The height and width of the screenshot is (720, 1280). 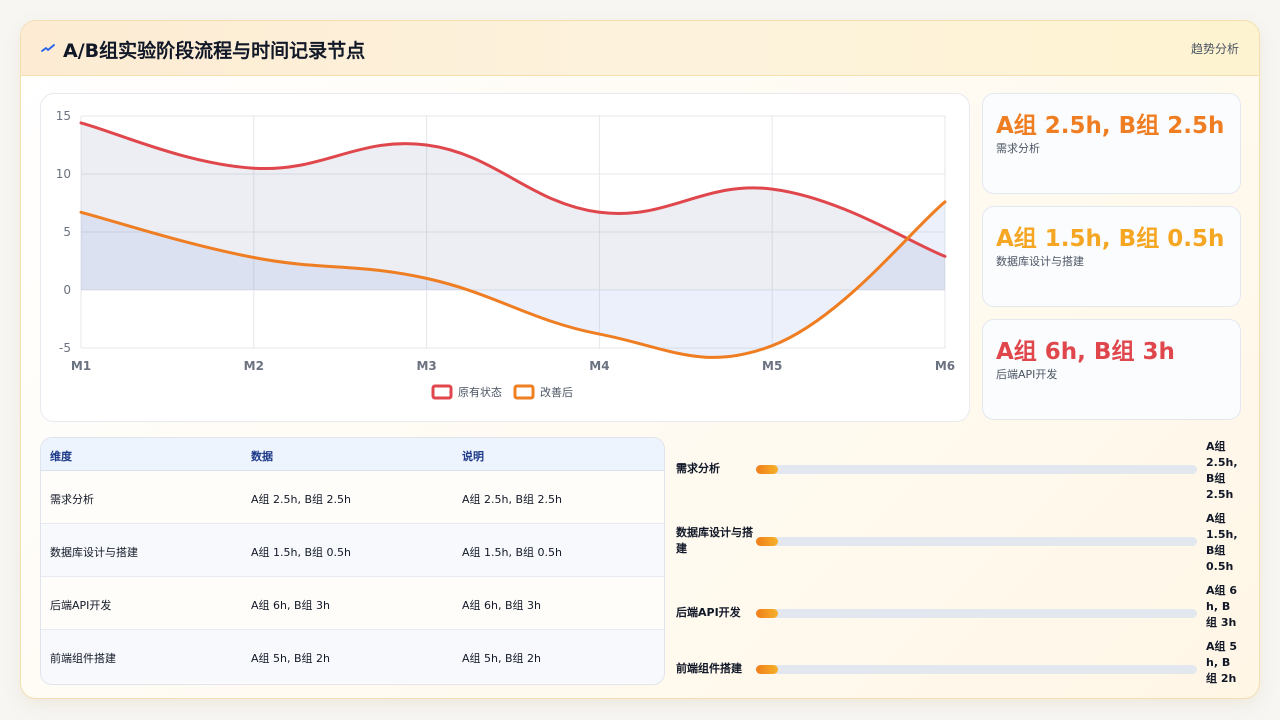 What do you see at coordinates (714, 540) in the screenshot?
I see `progress-label: 数据库设计与搭建` at bounding box center [714, 540].